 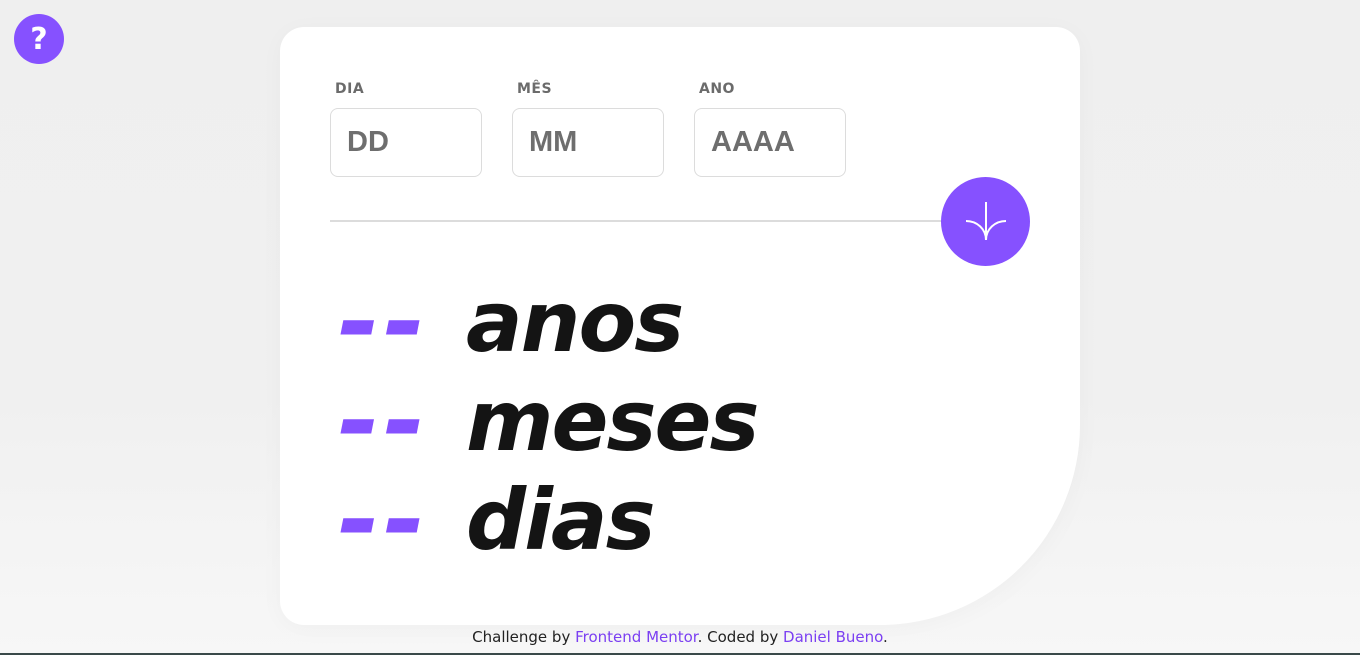 What do you see at coordinates (636, 637) in the screenshot?
I see `frontend-mentor-link: Frontend Mentor` at bounding box center [636, 637].